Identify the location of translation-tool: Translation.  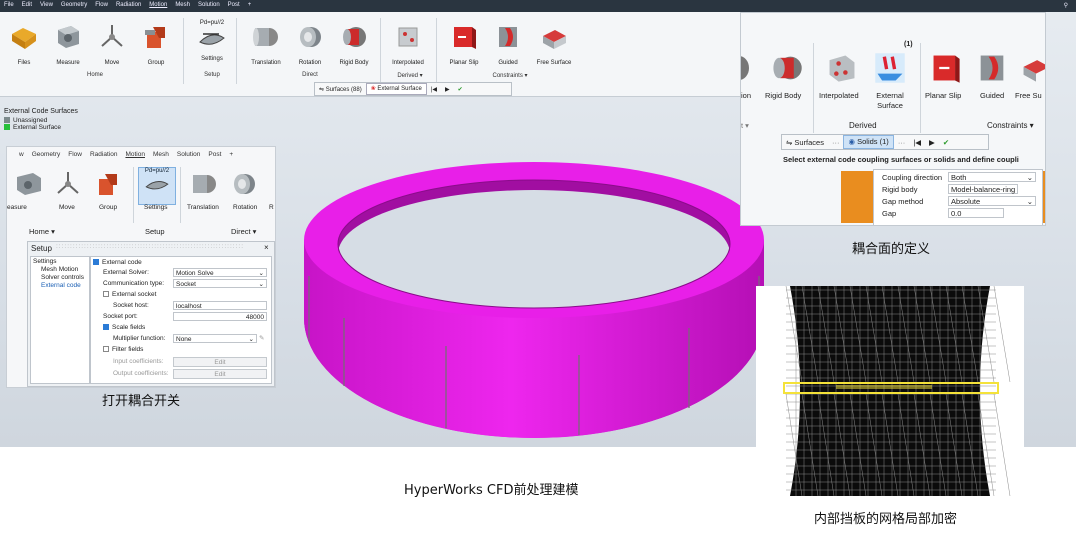
(266, 42).